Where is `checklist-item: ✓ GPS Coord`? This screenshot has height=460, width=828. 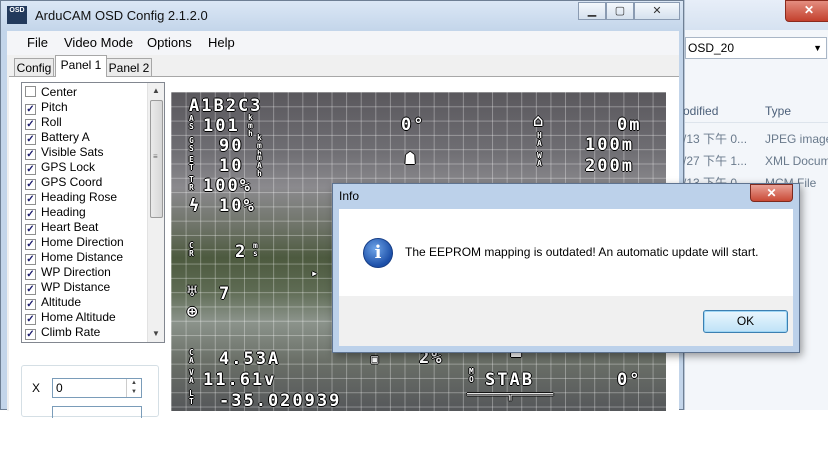 checklist-item: ✓ GPS Coord is located at coordinates (63, 182).